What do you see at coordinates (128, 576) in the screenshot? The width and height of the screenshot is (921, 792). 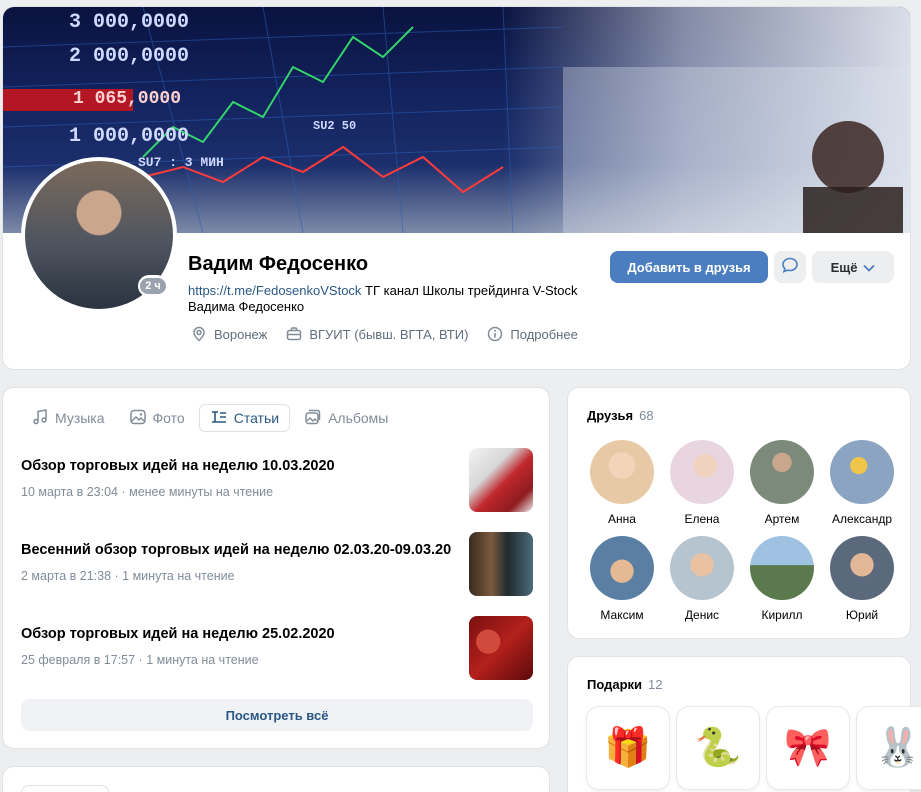 I see `article-meta: 2 марта в 21:38 · 1 минута на чтение` at bounding box center [128, 576].